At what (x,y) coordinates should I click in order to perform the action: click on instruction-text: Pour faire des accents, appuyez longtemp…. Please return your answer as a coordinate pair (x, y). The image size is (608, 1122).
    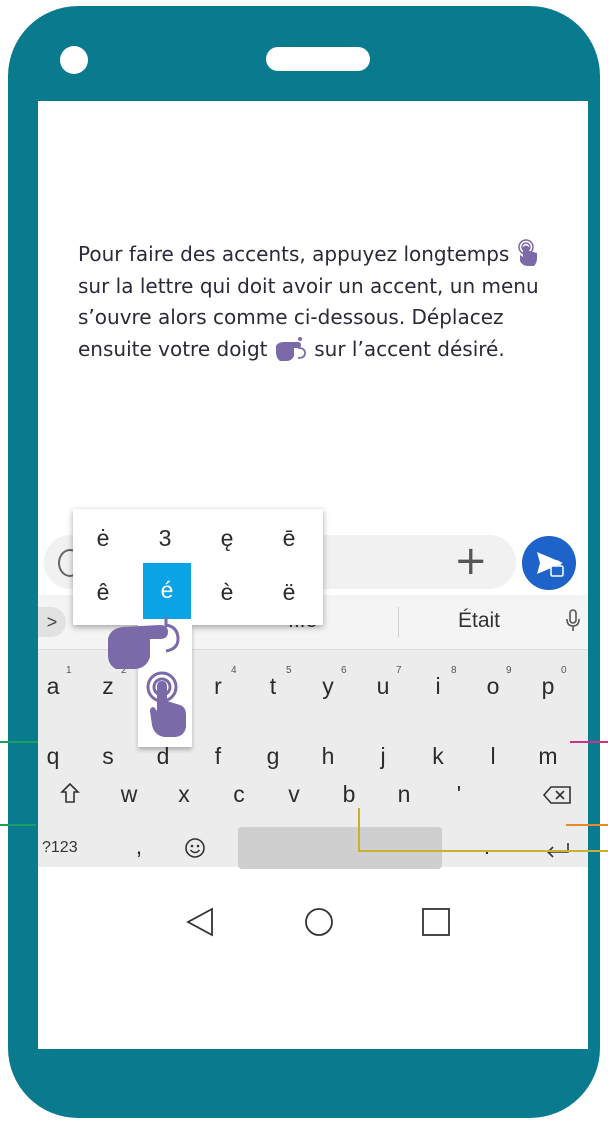
    Looking at the image, I should click on (313, 302).